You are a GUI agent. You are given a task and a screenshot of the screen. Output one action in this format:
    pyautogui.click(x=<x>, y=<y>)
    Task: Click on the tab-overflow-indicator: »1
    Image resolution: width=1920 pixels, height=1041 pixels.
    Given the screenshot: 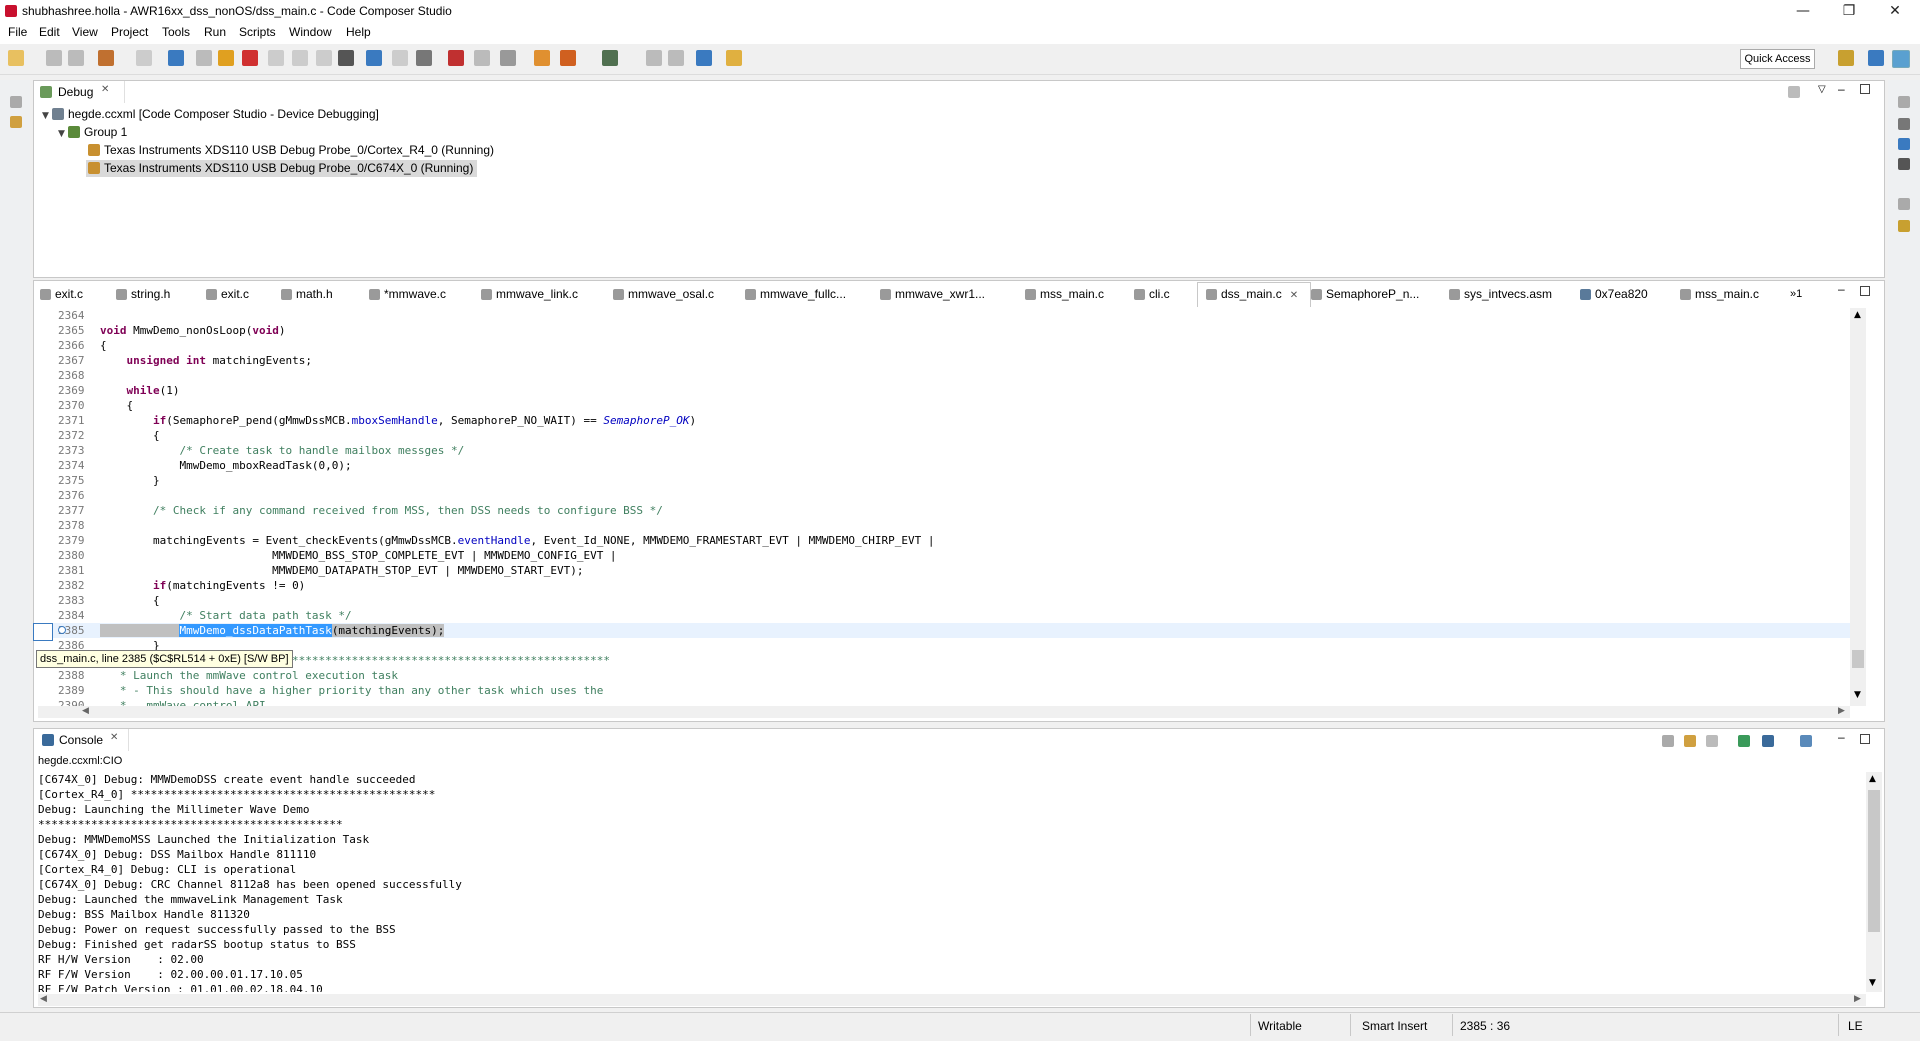 What is the action you would take?
    pyautogui.click(x=1796, y=294)
    